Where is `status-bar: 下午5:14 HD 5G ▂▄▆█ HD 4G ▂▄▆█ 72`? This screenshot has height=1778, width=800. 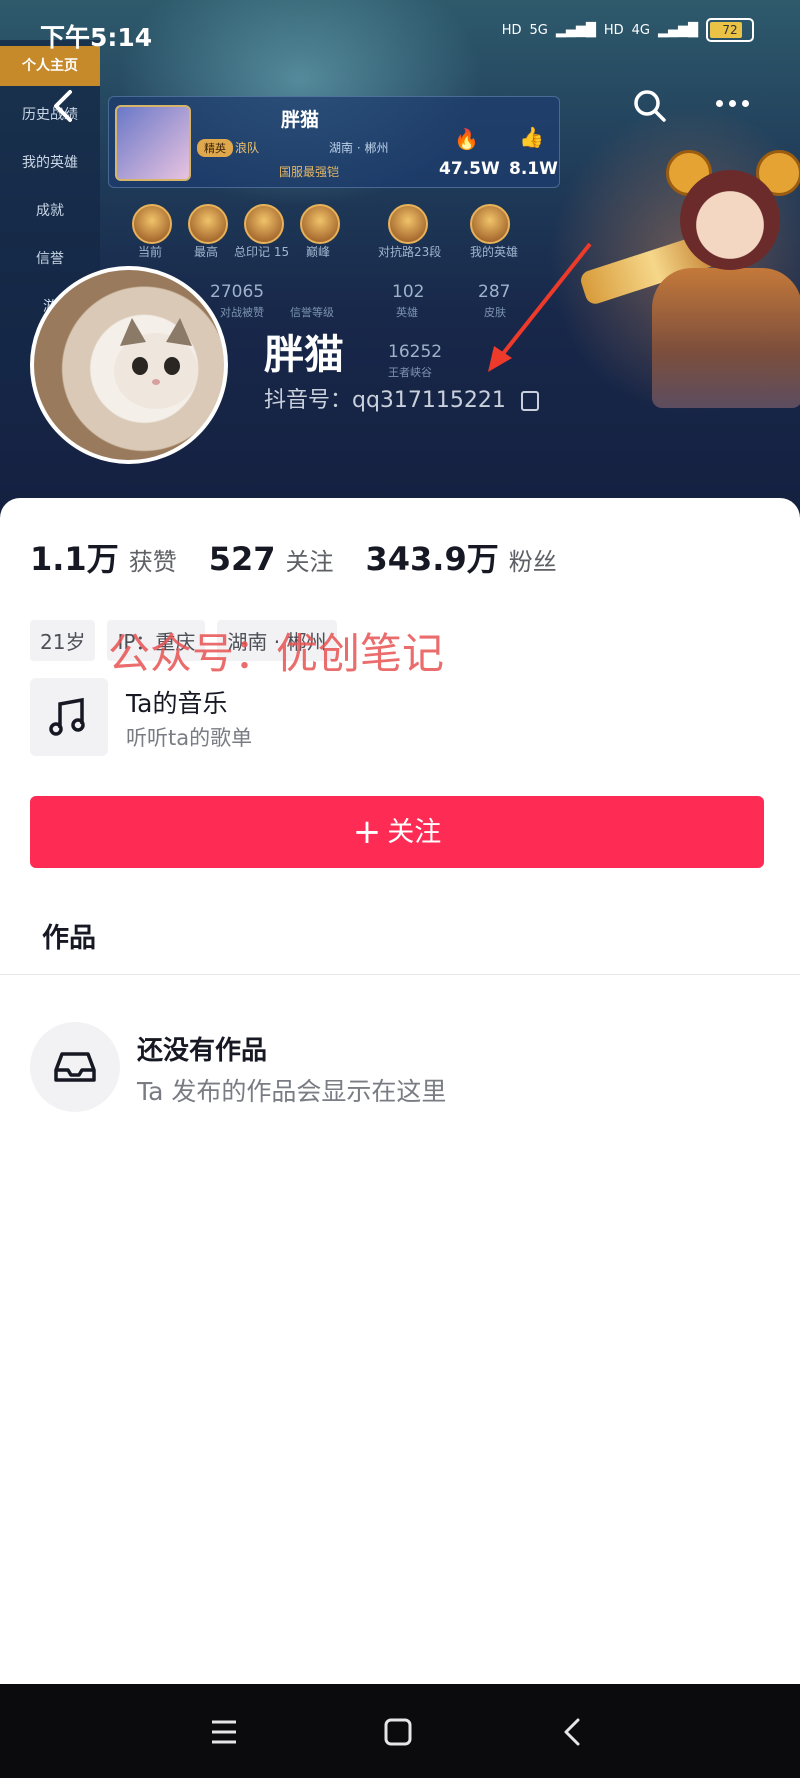
status-bar: 下午5:14 HD 5G ▂▄▆█ HD 4G ▂▄▆█ 72 is located at coordinates (400, 30).